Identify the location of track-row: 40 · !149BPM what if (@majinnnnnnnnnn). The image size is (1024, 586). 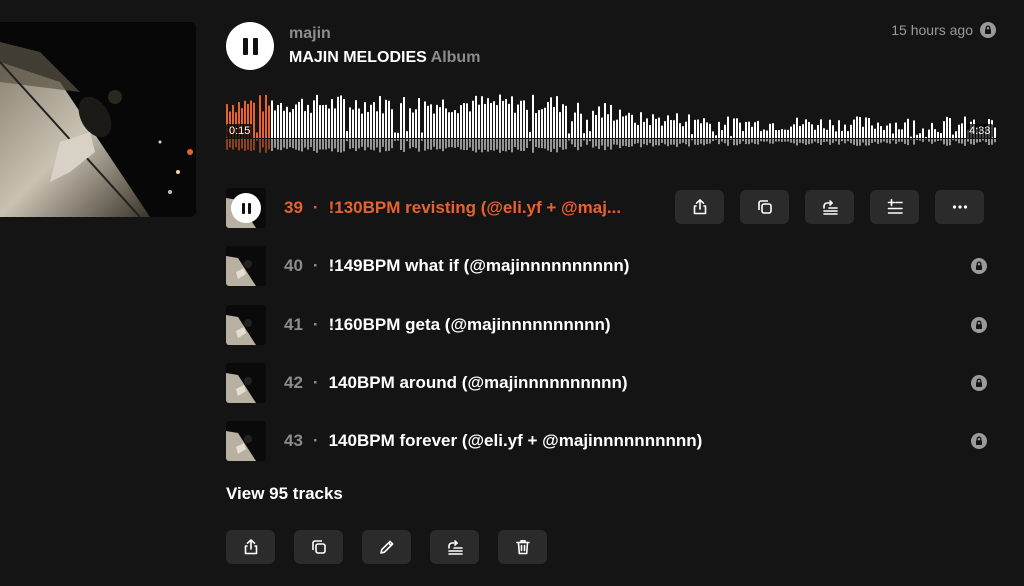
(612, 266).